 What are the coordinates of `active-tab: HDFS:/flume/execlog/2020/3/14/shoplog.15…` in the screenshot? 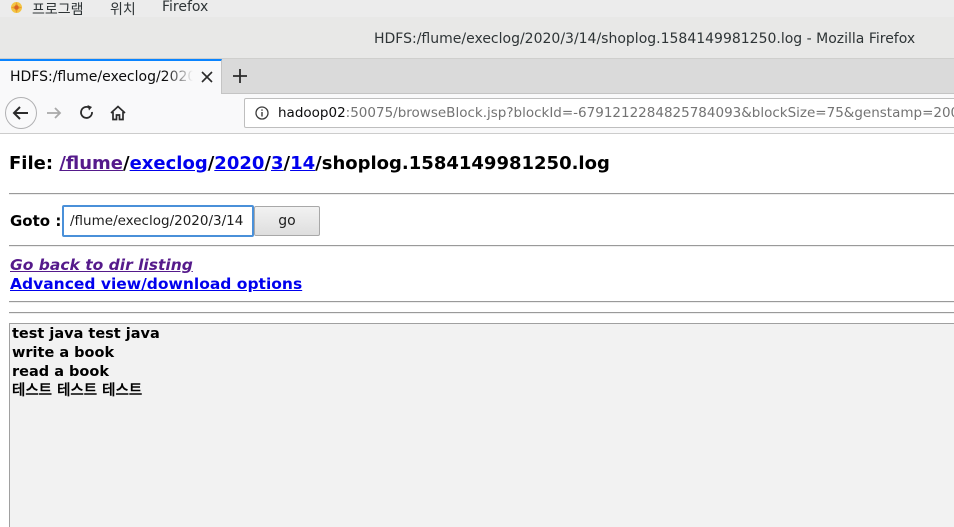 It's located at (111, 76).